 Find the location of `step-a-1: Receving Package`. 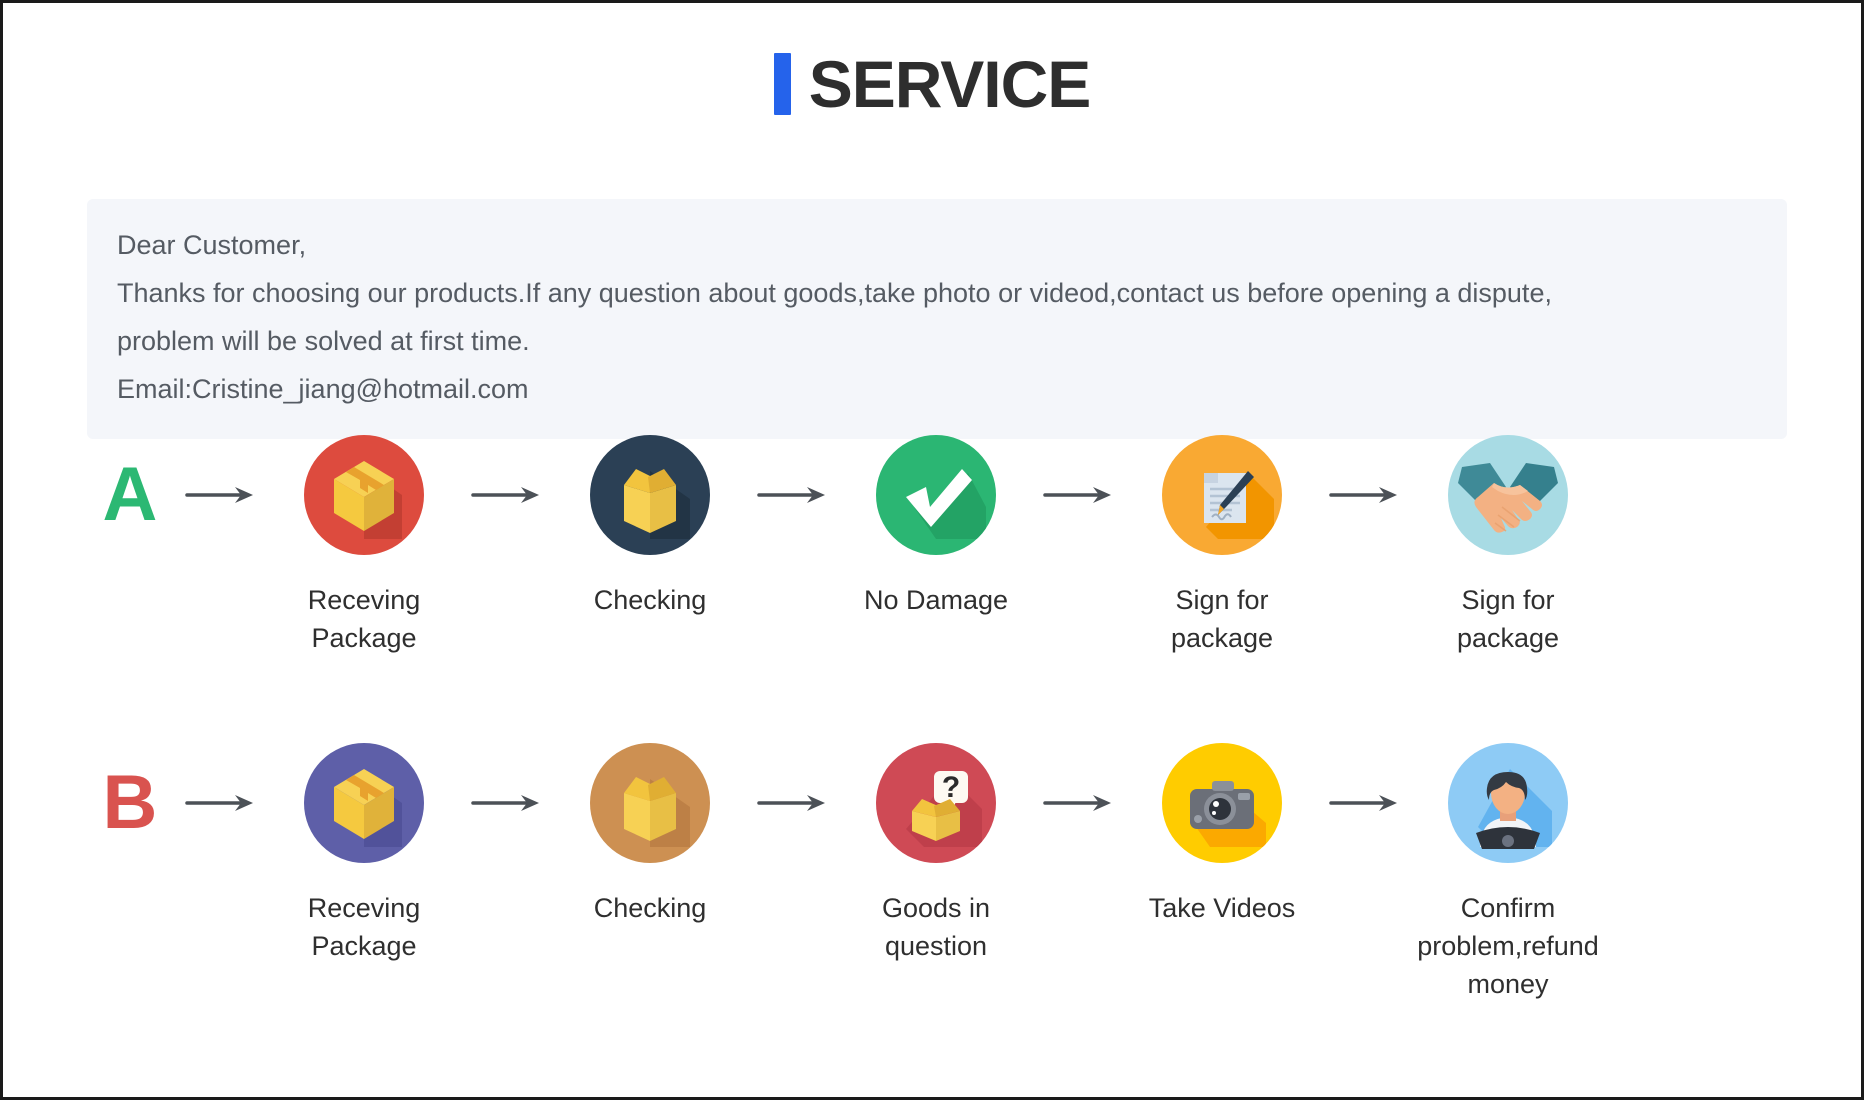

step-a-1: Receving Package is located at coordinates (364, 546).